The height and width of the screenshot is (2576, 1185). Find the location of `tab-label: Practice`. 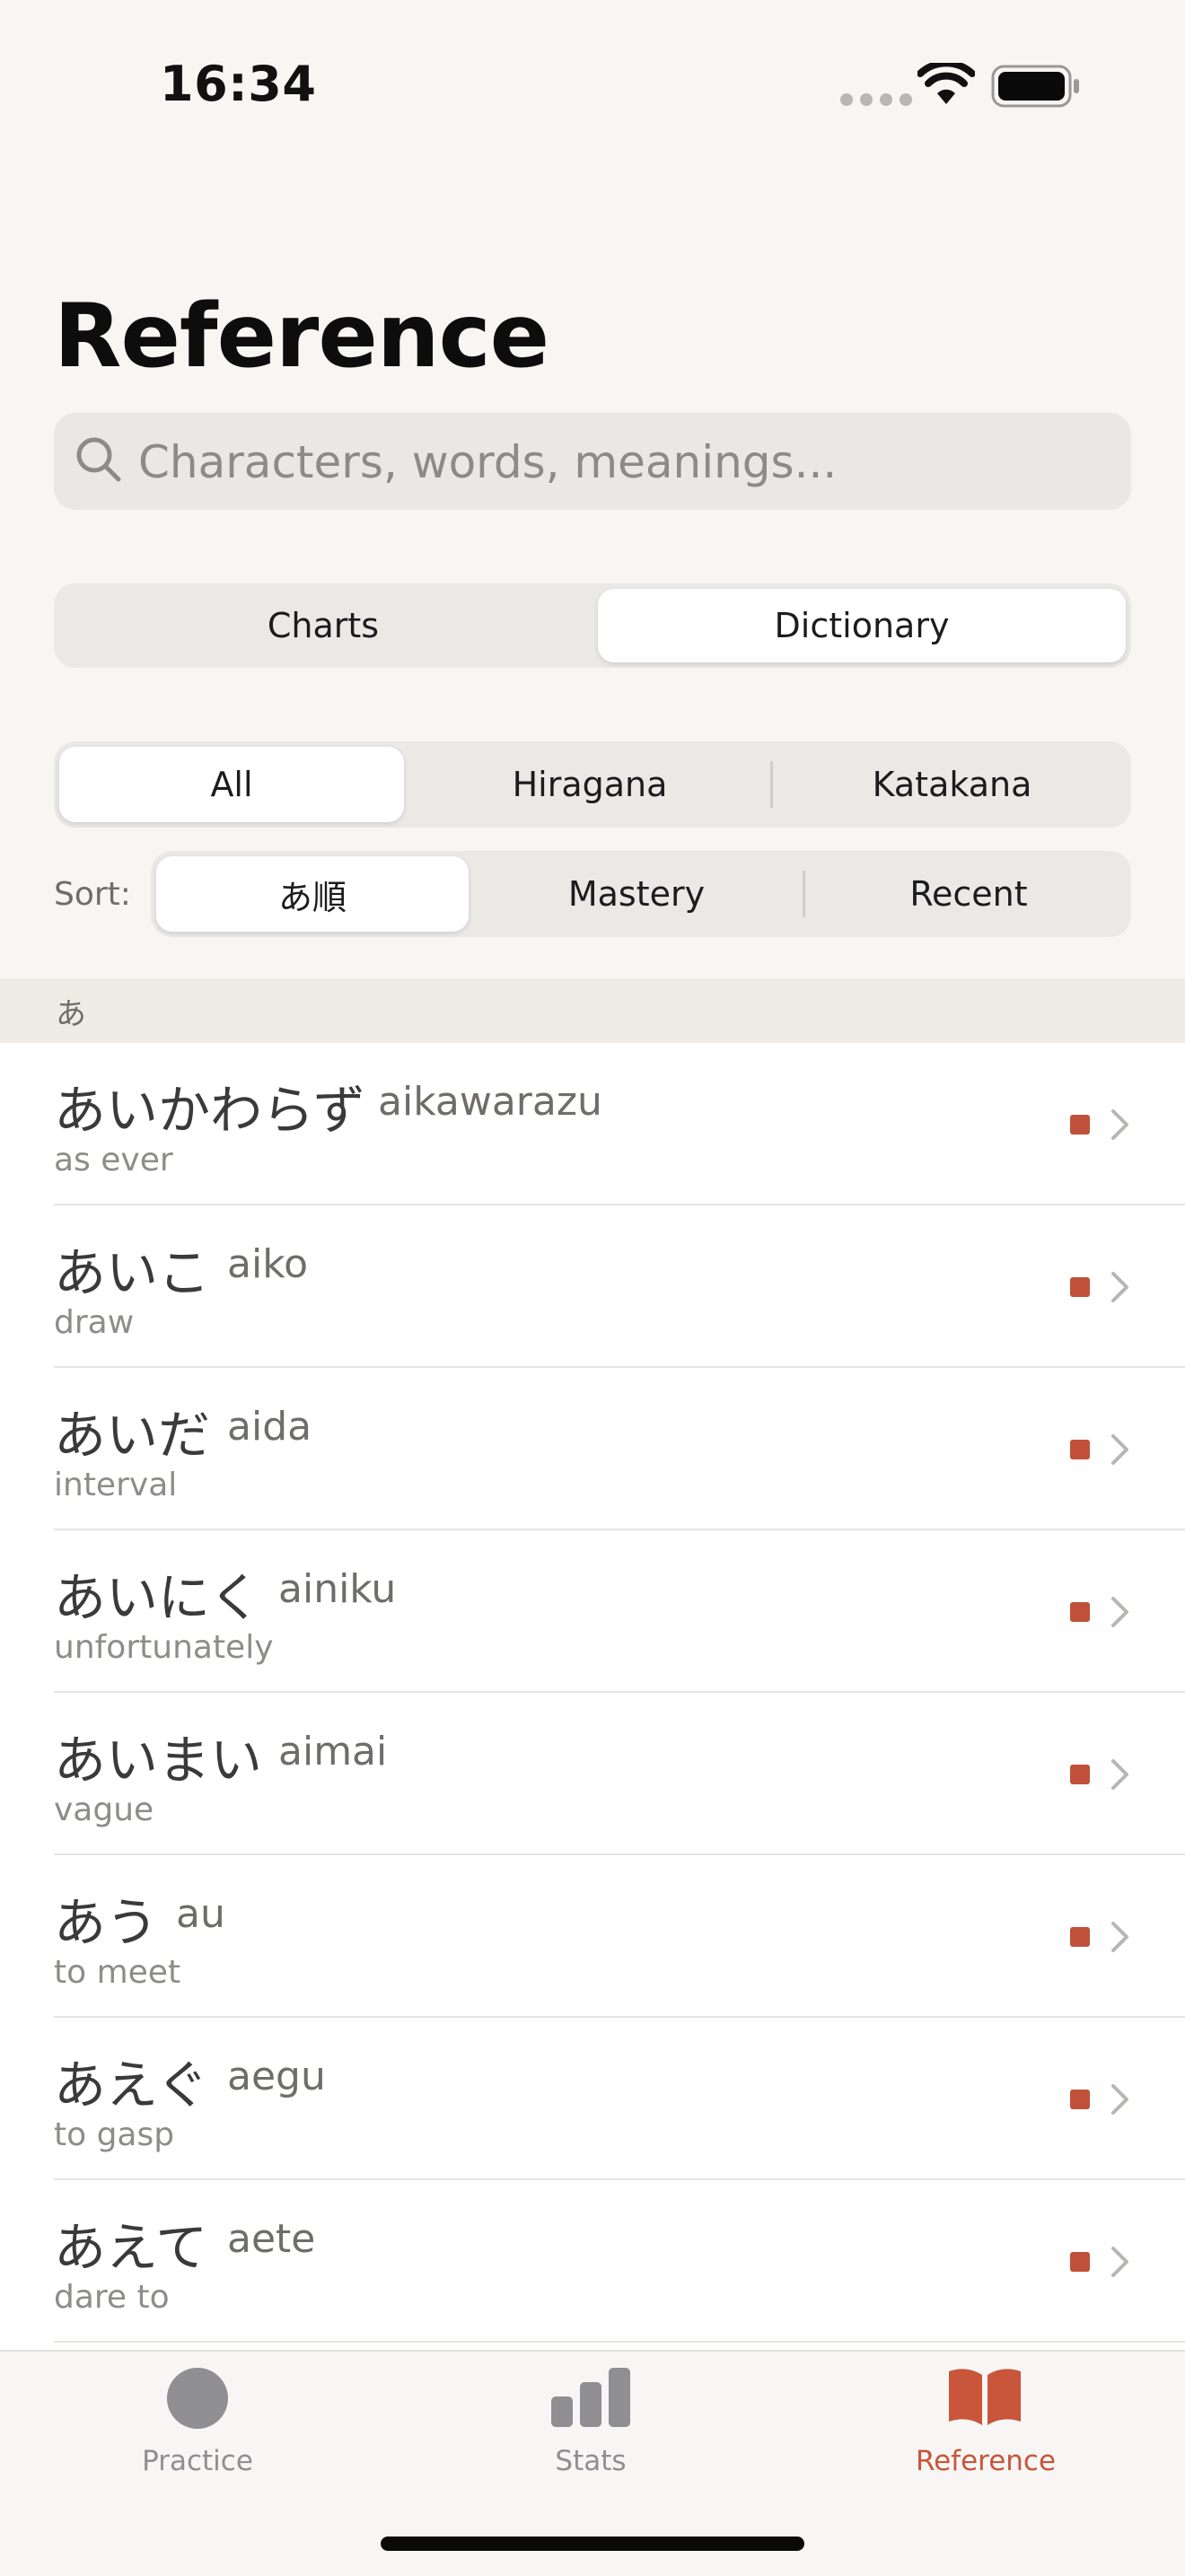

tab-label: Practice is located at coordinates (197, 2461).